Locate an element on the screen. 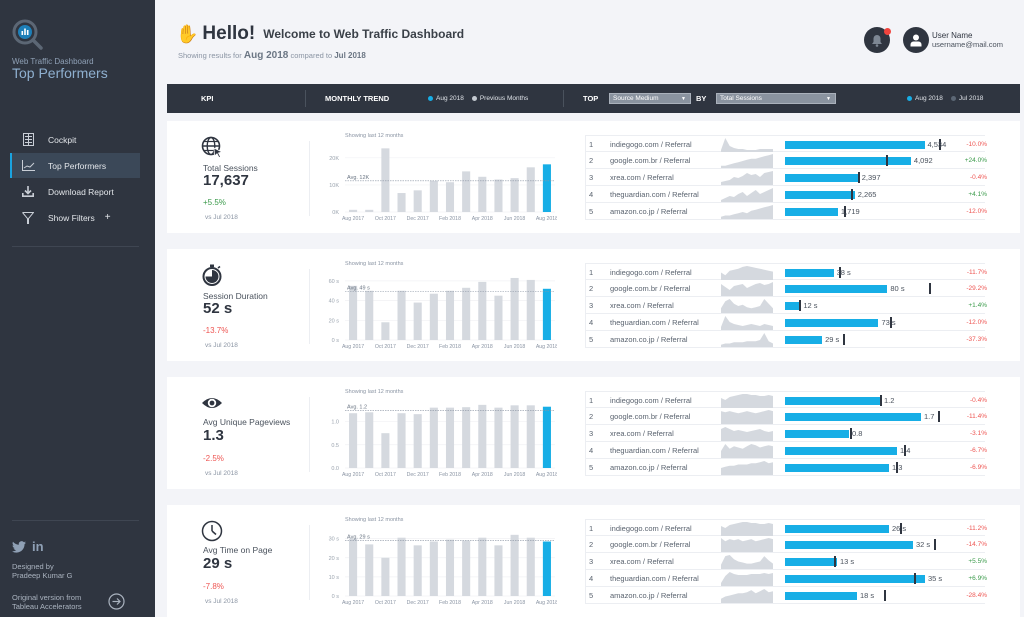 The image size is (1024, 617). table-row: 4 theguardian.com / Referral 2,265 +4.1% is located at coordinates (786, 194).